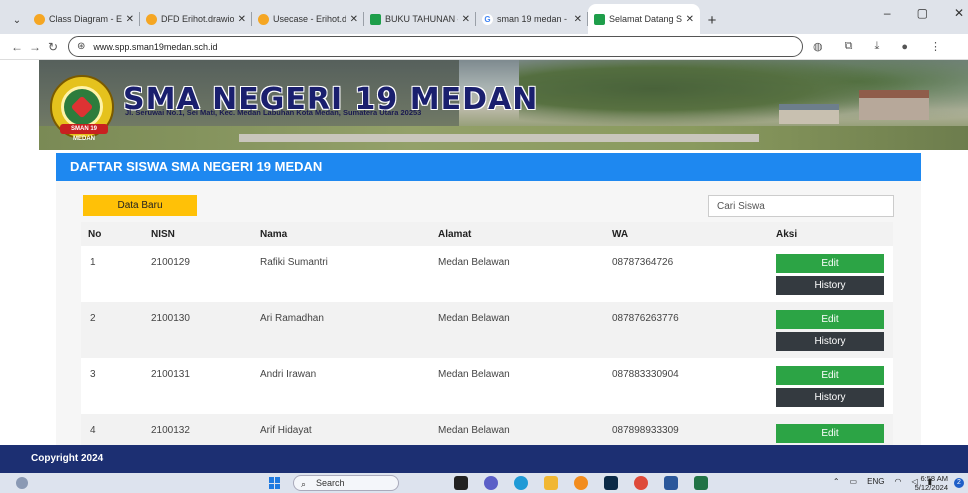  What do you see at coordinates (95, 234) in the screenshot?
I see `column-header-no: No` at bounding box center [95, 234].